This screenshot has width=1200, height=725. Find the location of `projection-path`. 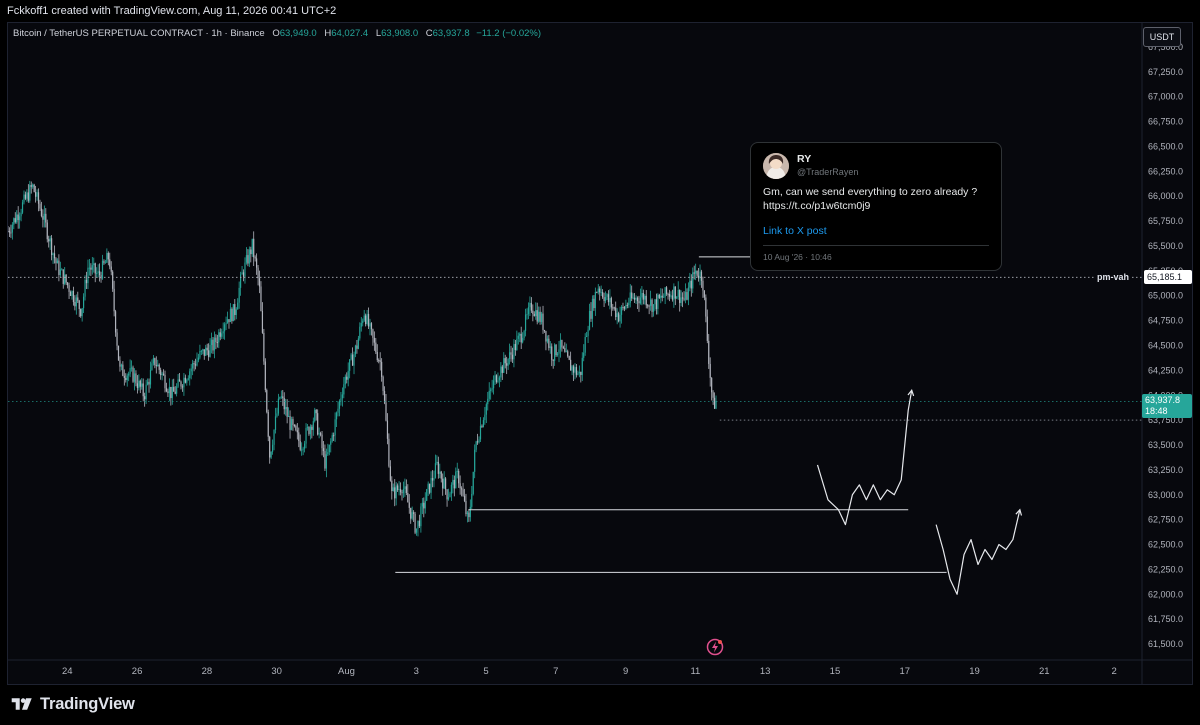

projection-path is located at coordinates (978, 552).